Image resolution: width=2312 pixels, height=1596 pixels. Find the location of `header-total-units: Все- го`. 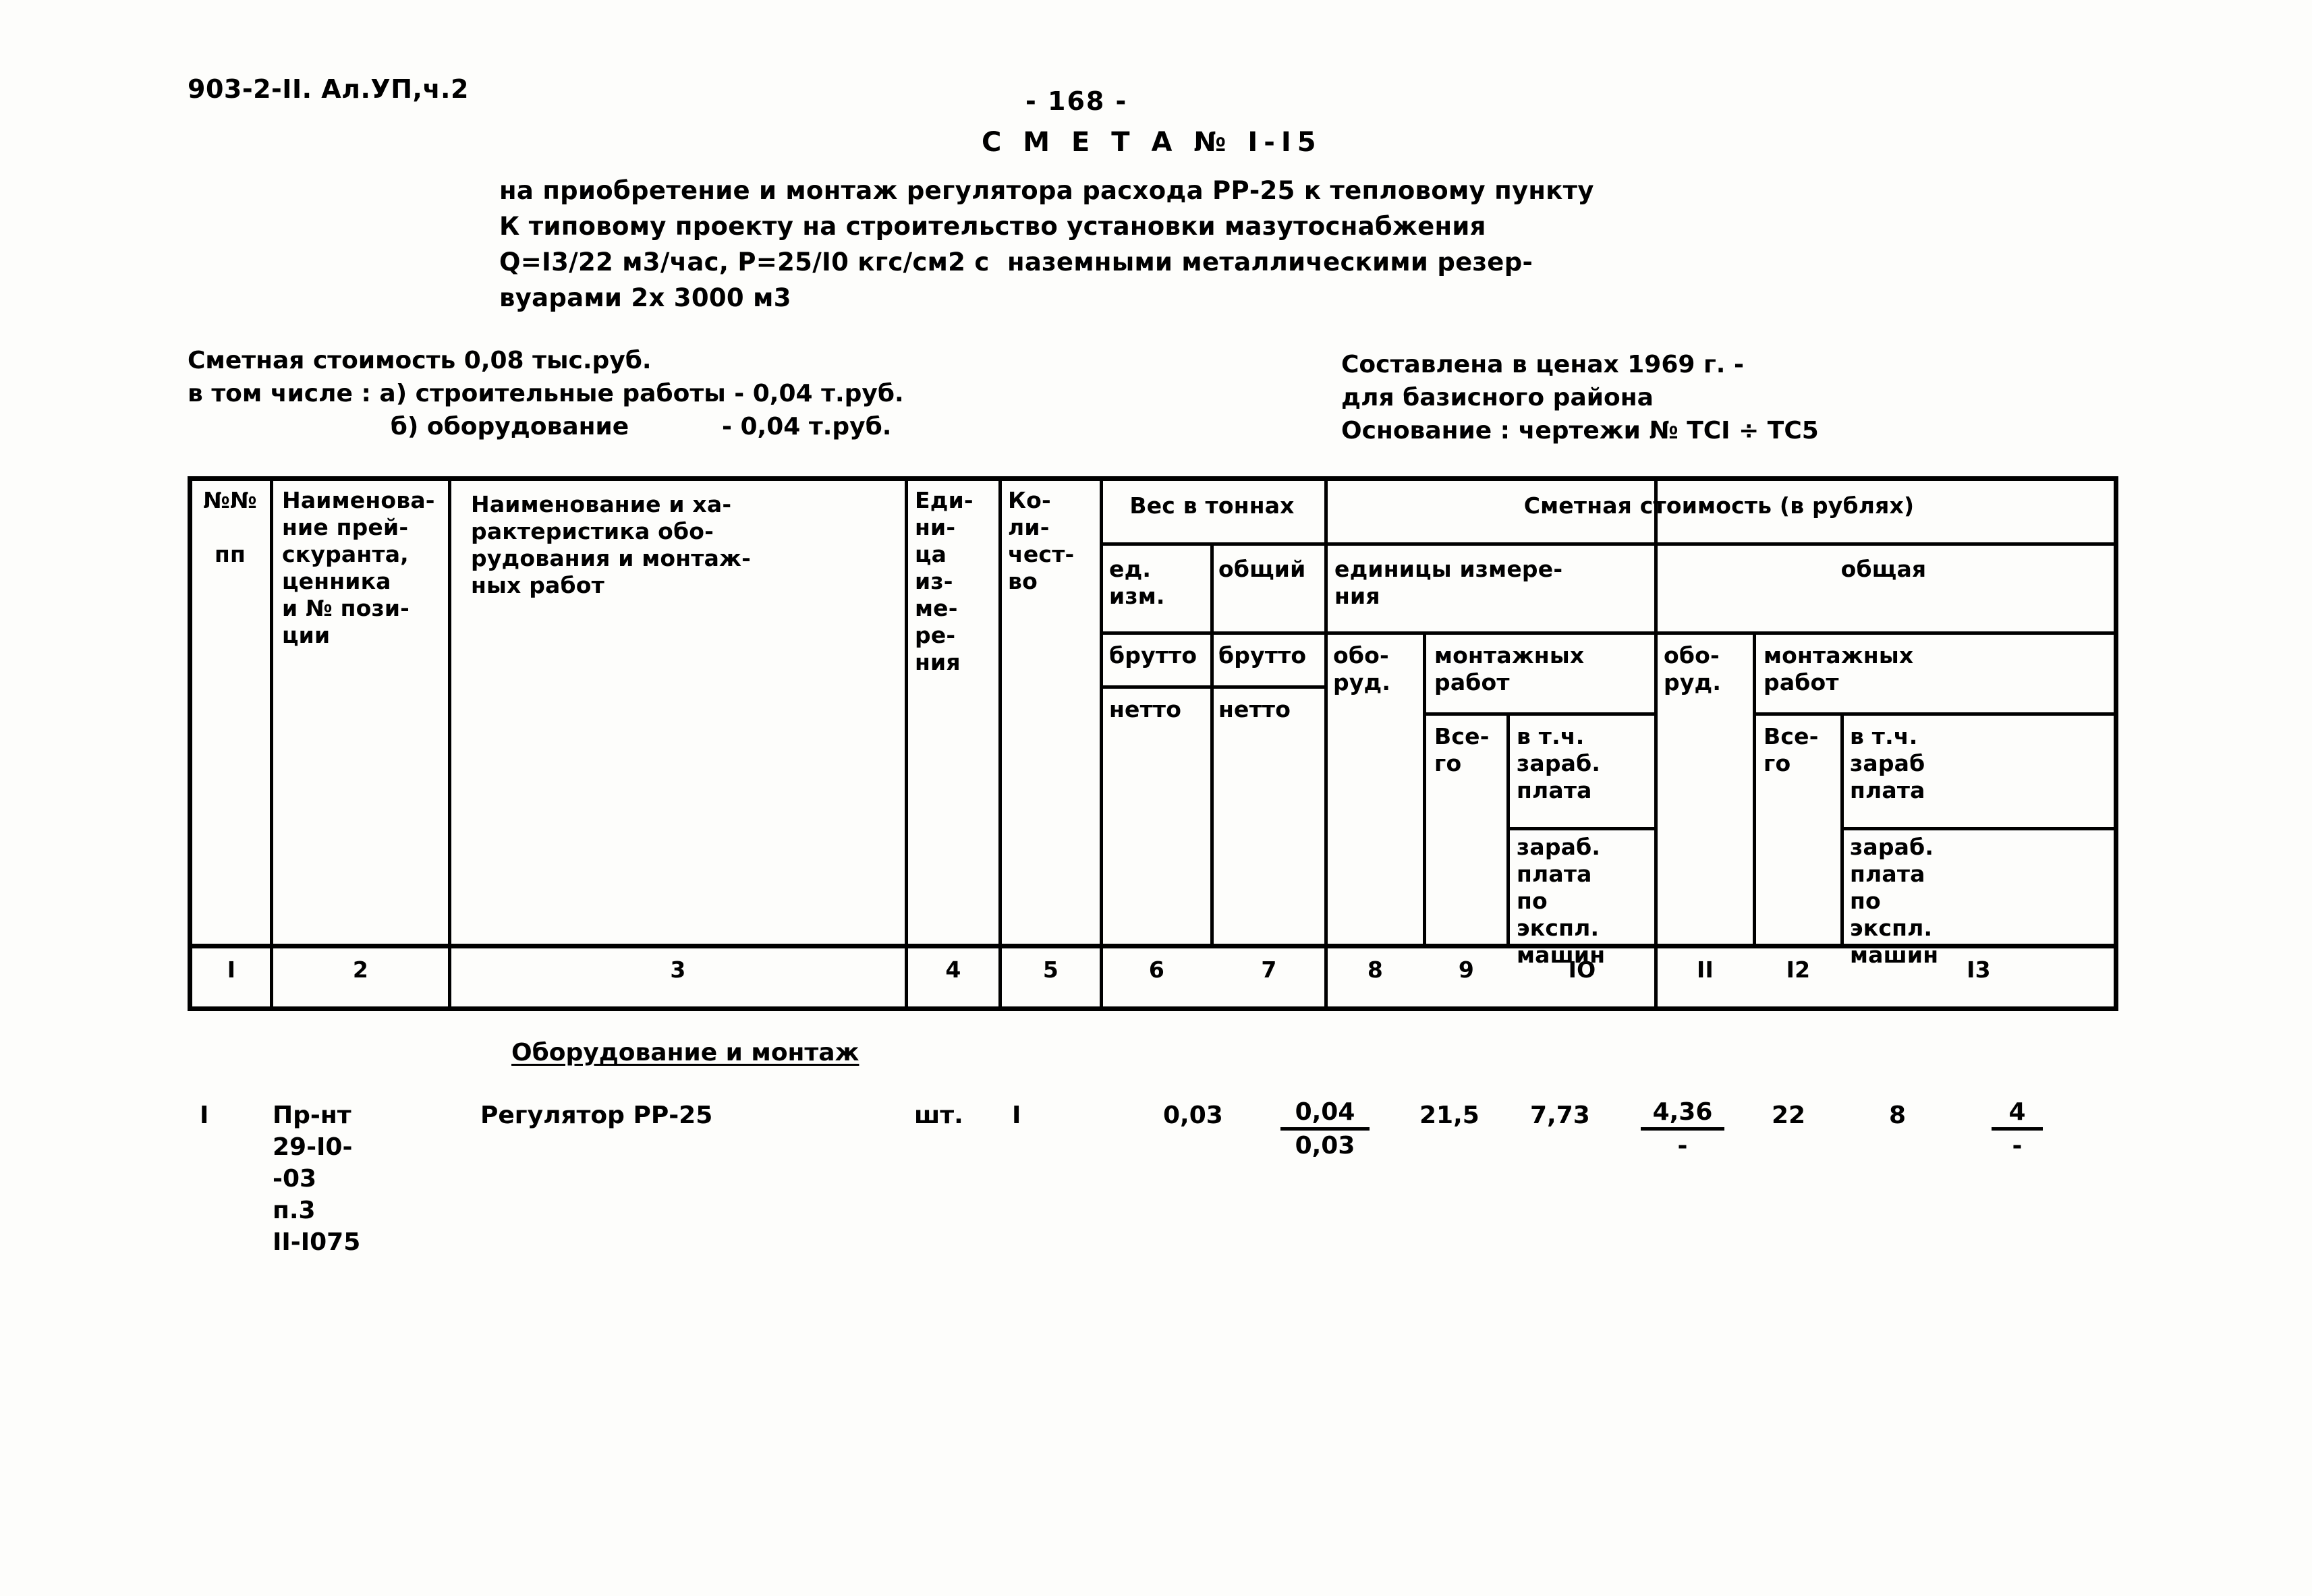

header-total-units: Все- го is located at coordinates (1462, 749).